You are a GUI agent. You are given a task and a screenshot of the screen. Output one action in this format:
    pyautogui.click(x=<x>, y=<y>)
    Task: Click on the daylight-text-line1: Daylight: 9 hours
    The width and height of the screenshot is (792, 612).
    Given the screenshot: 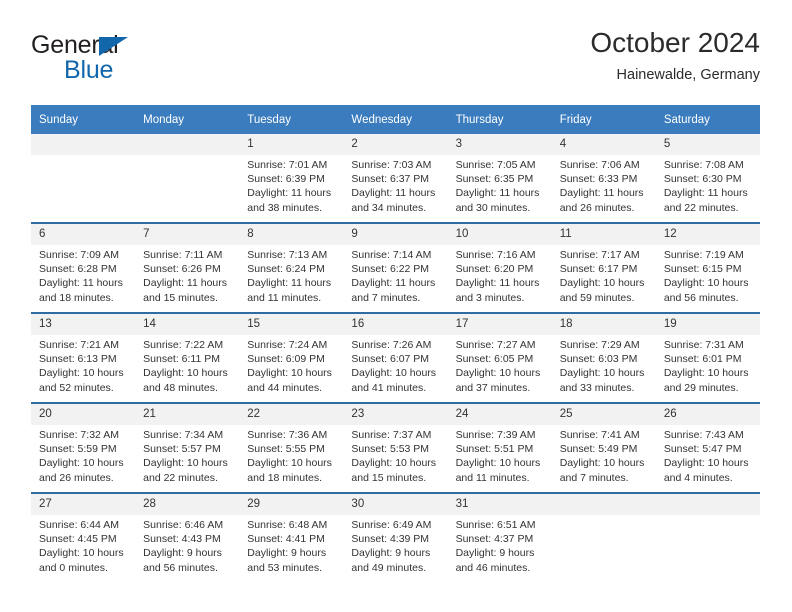 What is the action you would take?
    pyautogui.click(x=287, y=553)
    